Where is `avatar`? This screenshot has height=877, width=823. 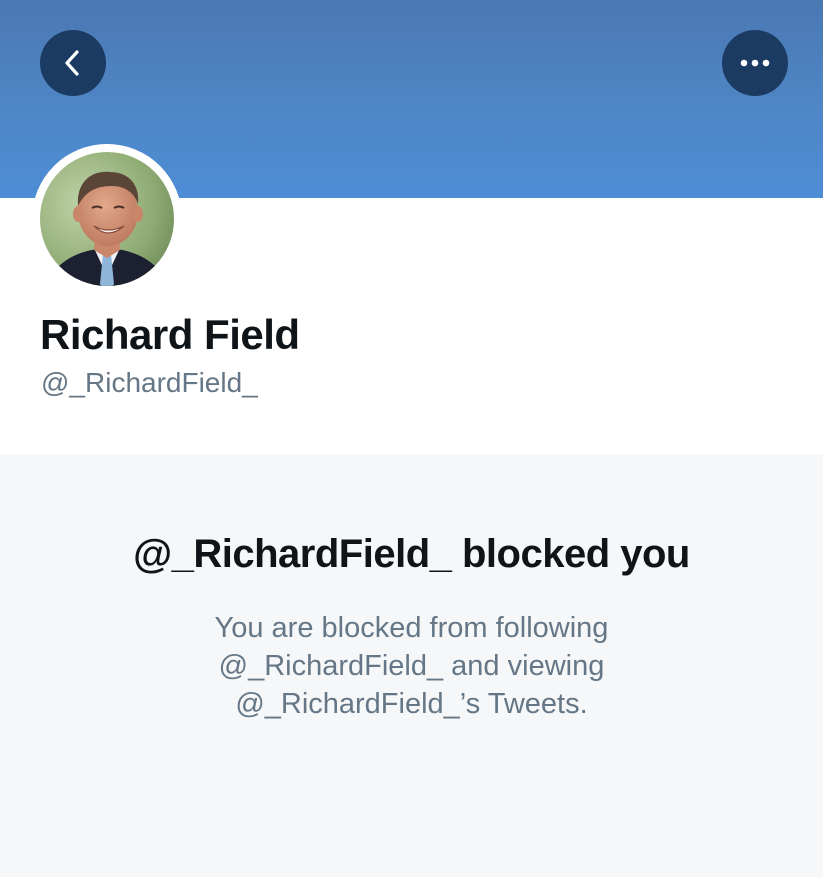
avatar is located at coordinates (107, 219).